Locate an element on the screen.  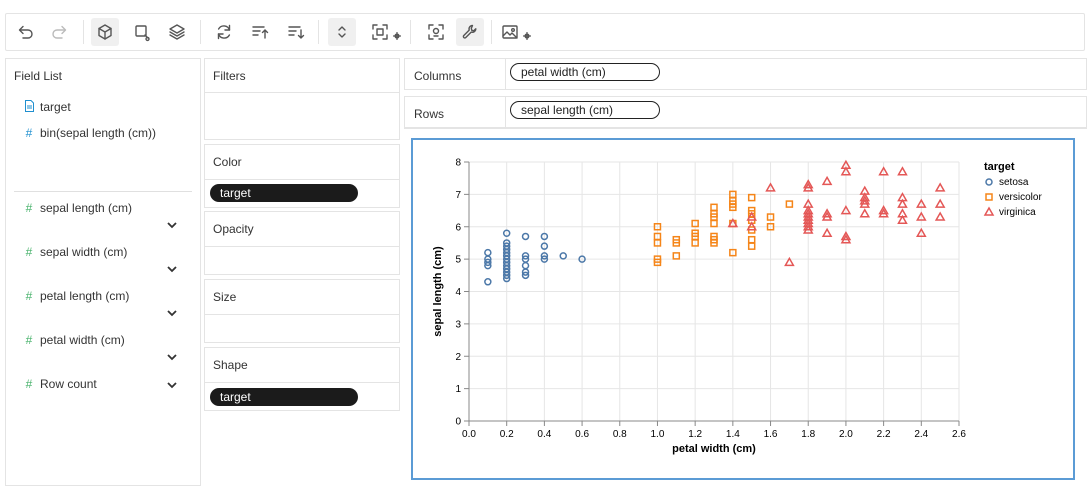
field-list-divider is located at coordinates (103, 191).